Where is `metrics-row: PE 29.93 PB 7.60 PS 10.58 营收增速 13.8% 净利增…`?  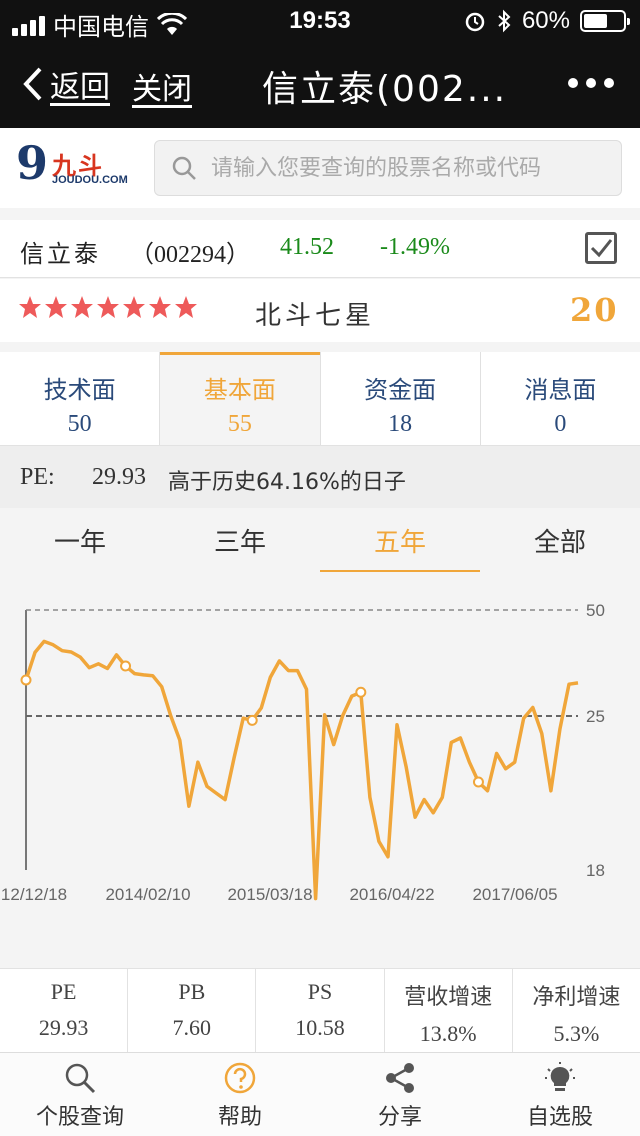
metrics-row: PE 29.93 PB 7.60 PS 10.58 营收增速 13.8% 净利增… is located at coordinates (320, 1010).